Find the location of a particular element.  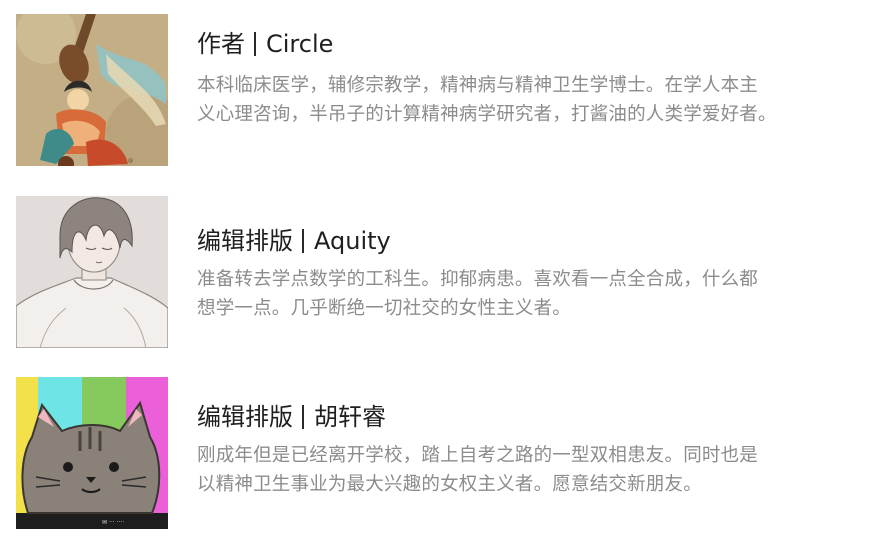

avatar is located at coordinates (92, 272).